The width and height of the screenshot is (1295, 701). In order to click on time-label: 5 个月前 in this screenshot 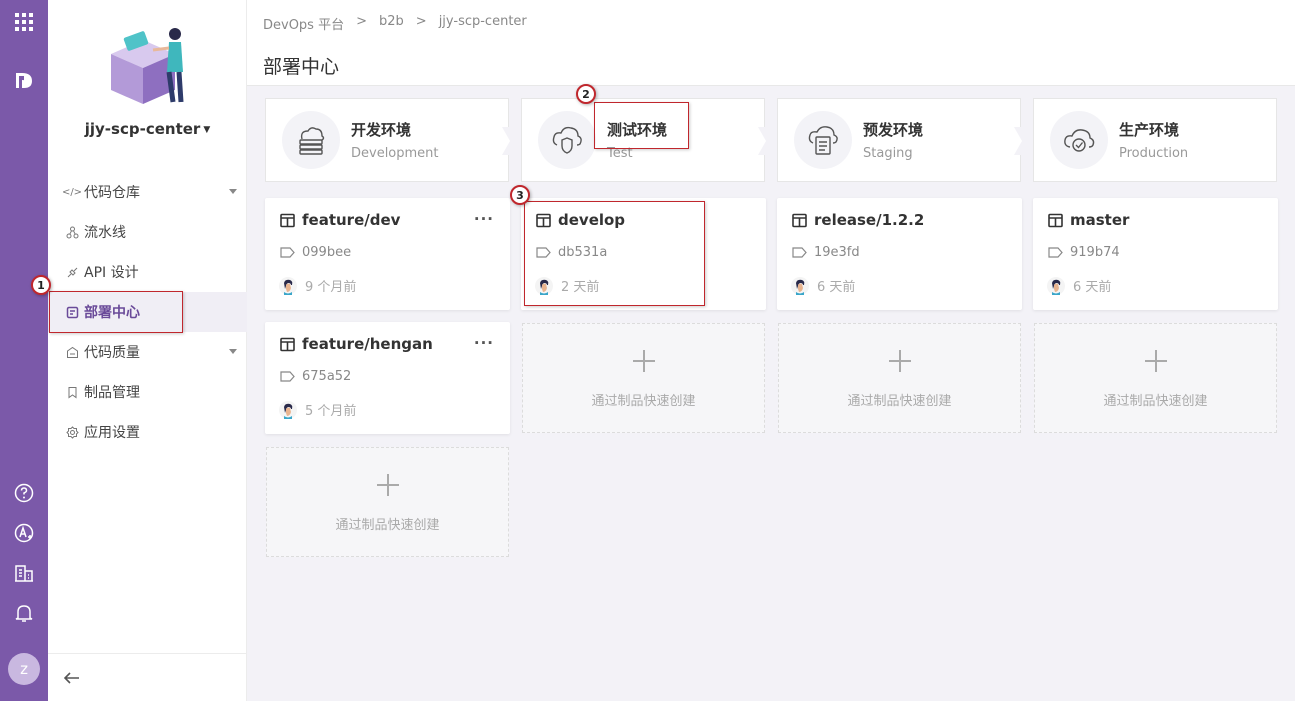, I will do `click(331, 411)`.